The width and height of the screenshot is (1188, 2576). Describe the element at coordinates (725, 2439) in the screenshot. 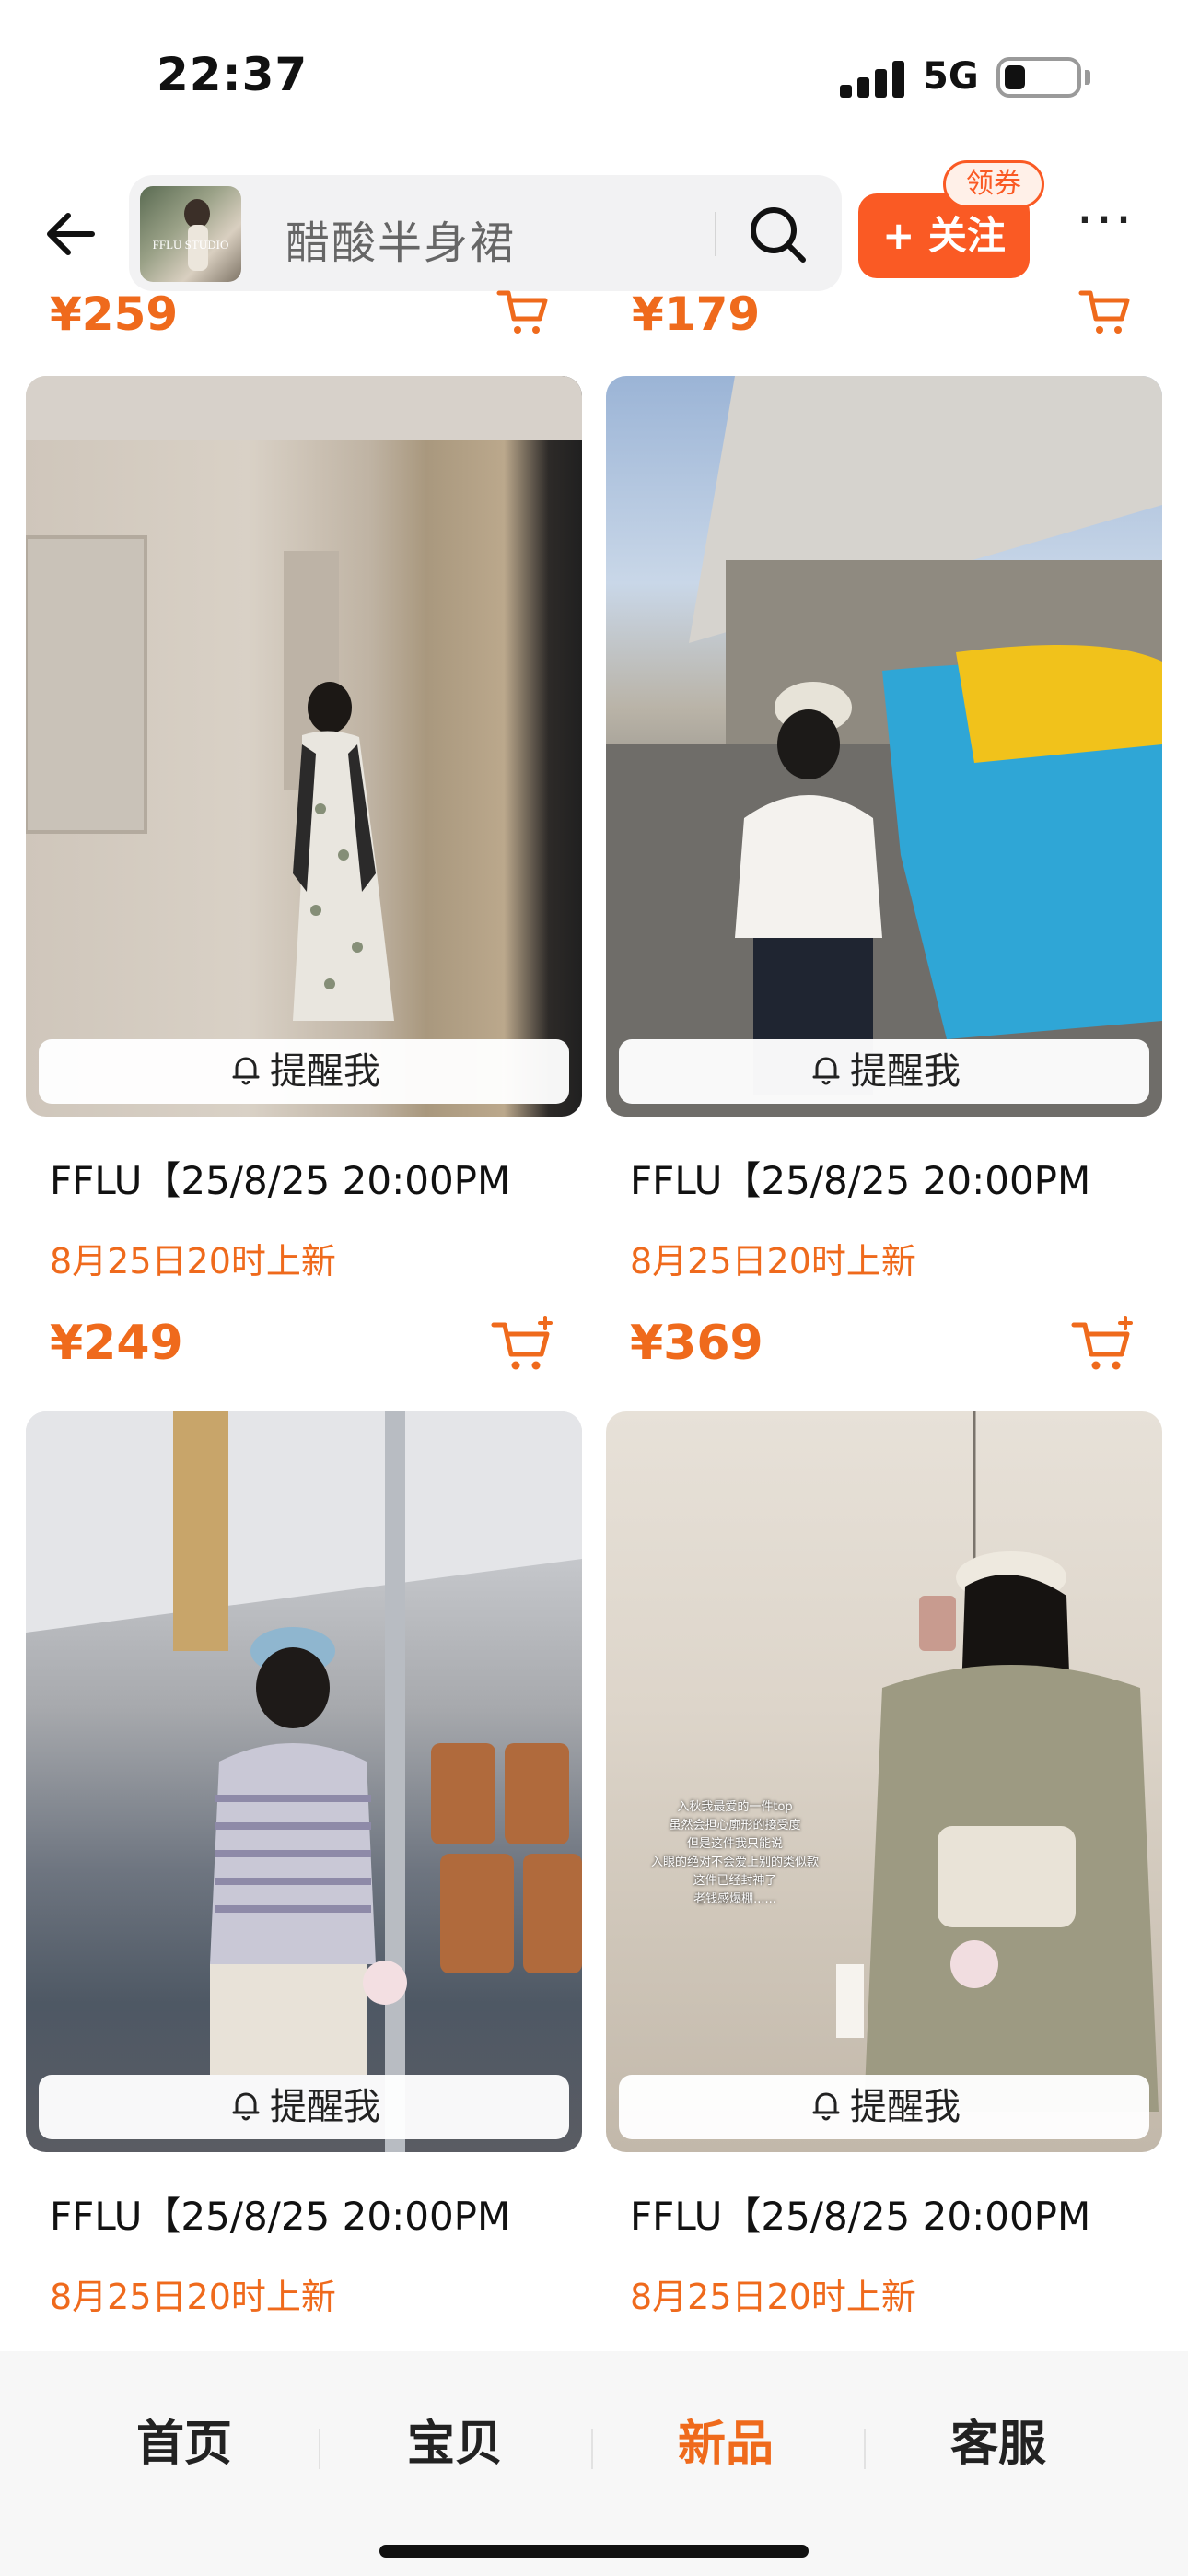

I see `tab-new-arrivals: 新品` at that location.